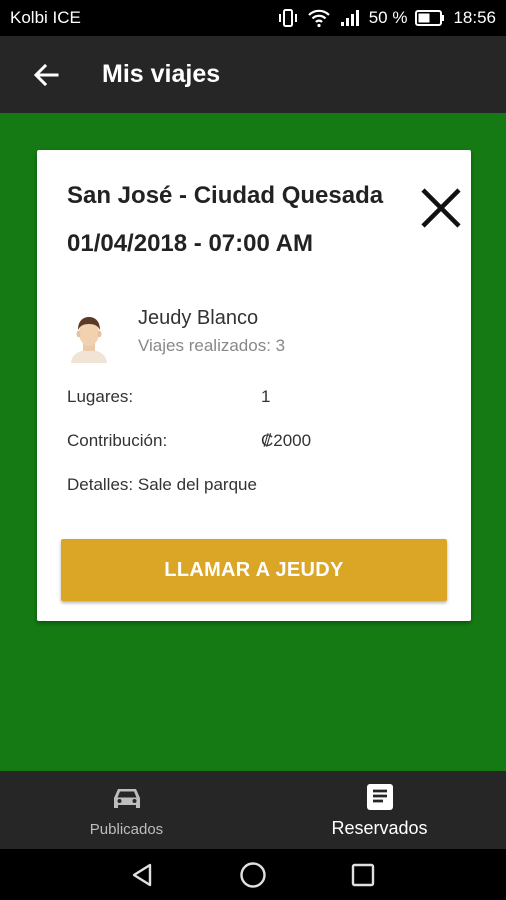 This screenshot has height=900, width=506. I want to click on back-button, so click(46, 75).